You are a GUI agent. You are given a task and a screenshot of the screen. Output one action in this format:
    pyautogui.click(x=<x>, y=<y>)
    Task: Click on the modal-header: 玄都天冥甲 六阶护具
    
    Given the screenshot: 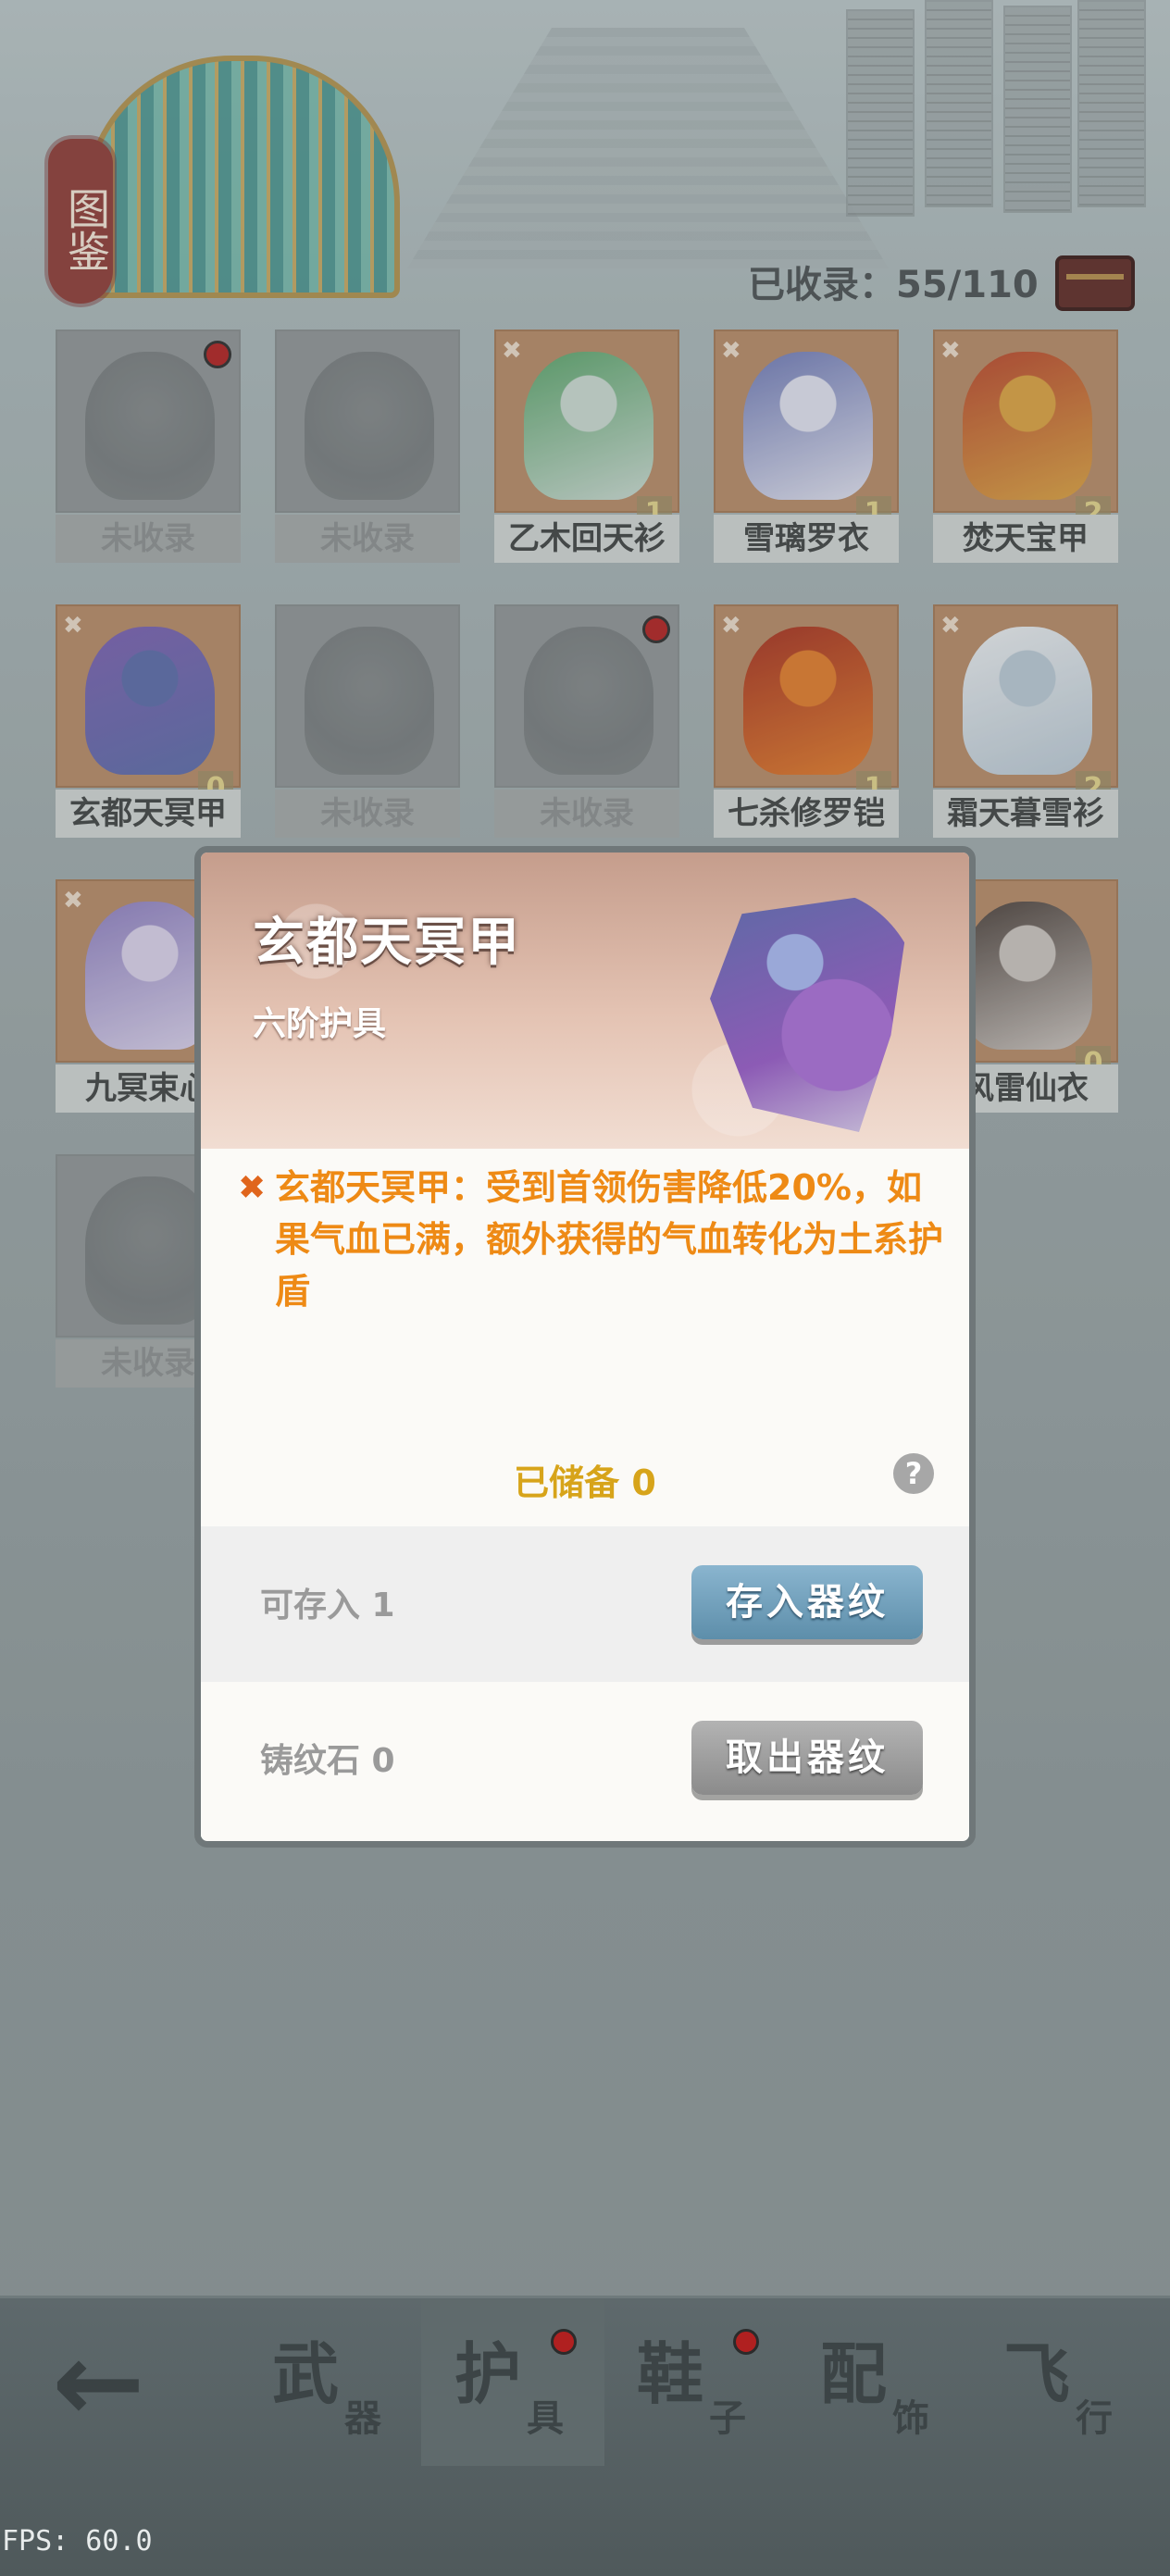 What is the action you would take?
    pyautogui.click(x=585, y=1000)
    